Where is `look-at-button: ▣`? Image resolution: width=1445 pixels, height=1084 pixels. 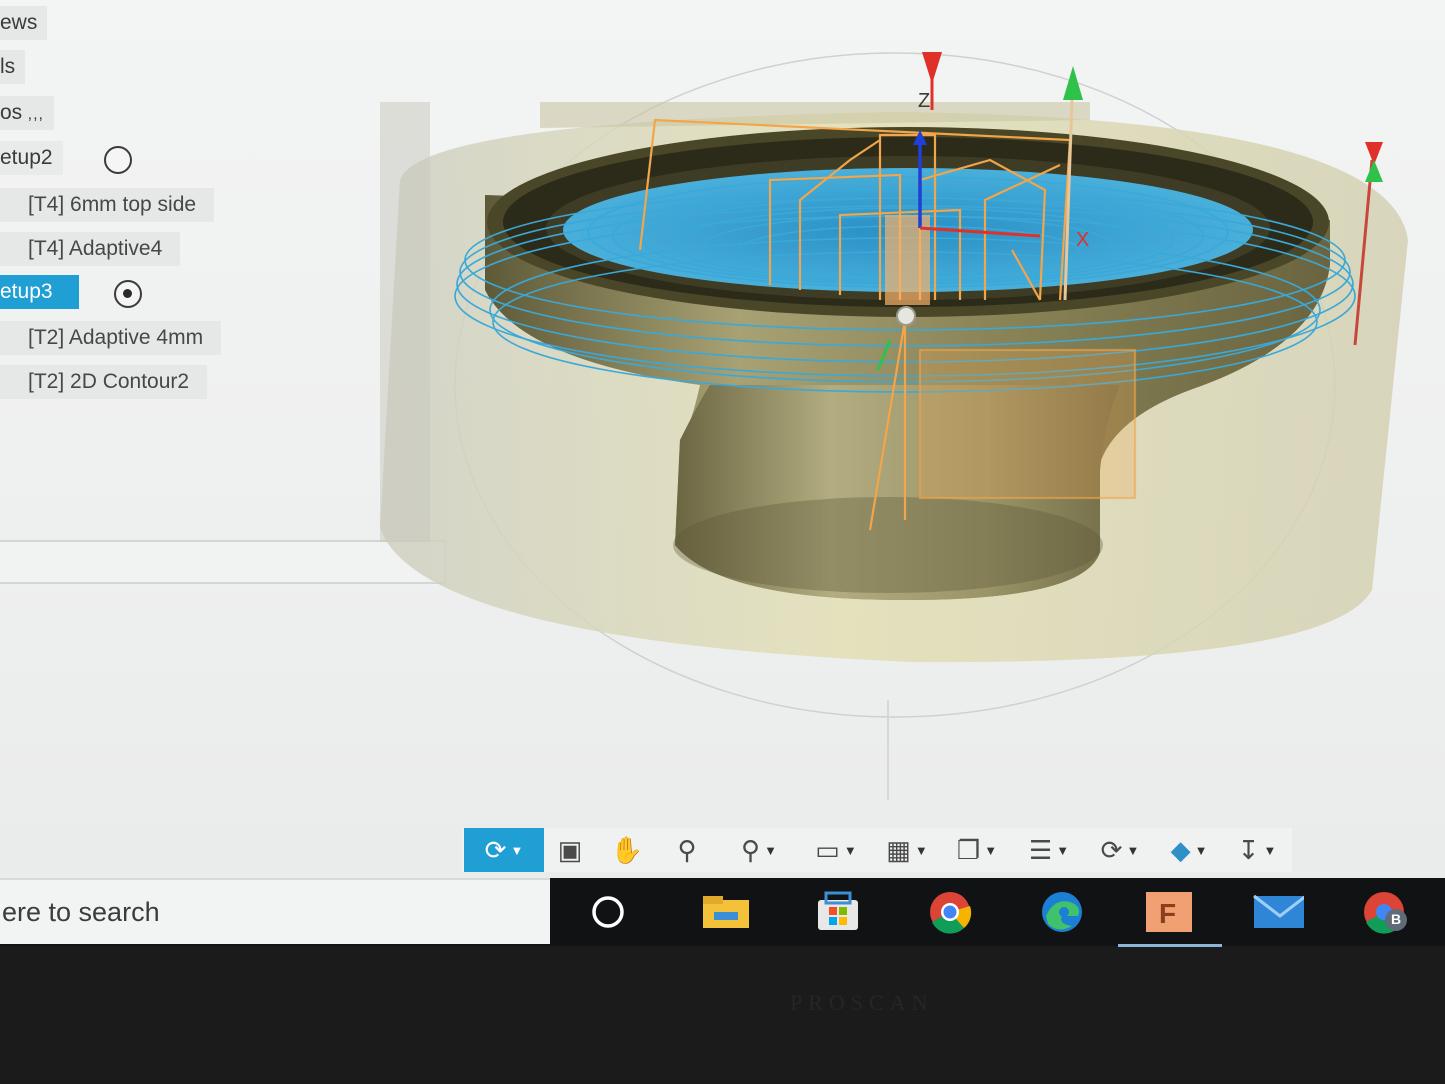 look-at-button: ▣ is located at coordinates (570, 850).